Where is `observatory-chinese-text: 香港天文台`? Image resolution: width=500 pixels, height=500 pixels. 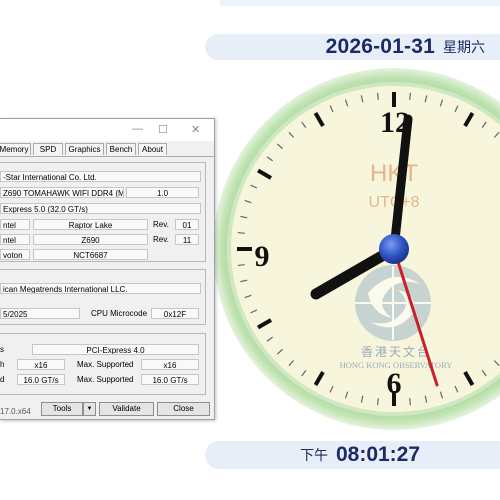 observatory-chinese-text: 香港天文台 is located at coordinates (396, 351).